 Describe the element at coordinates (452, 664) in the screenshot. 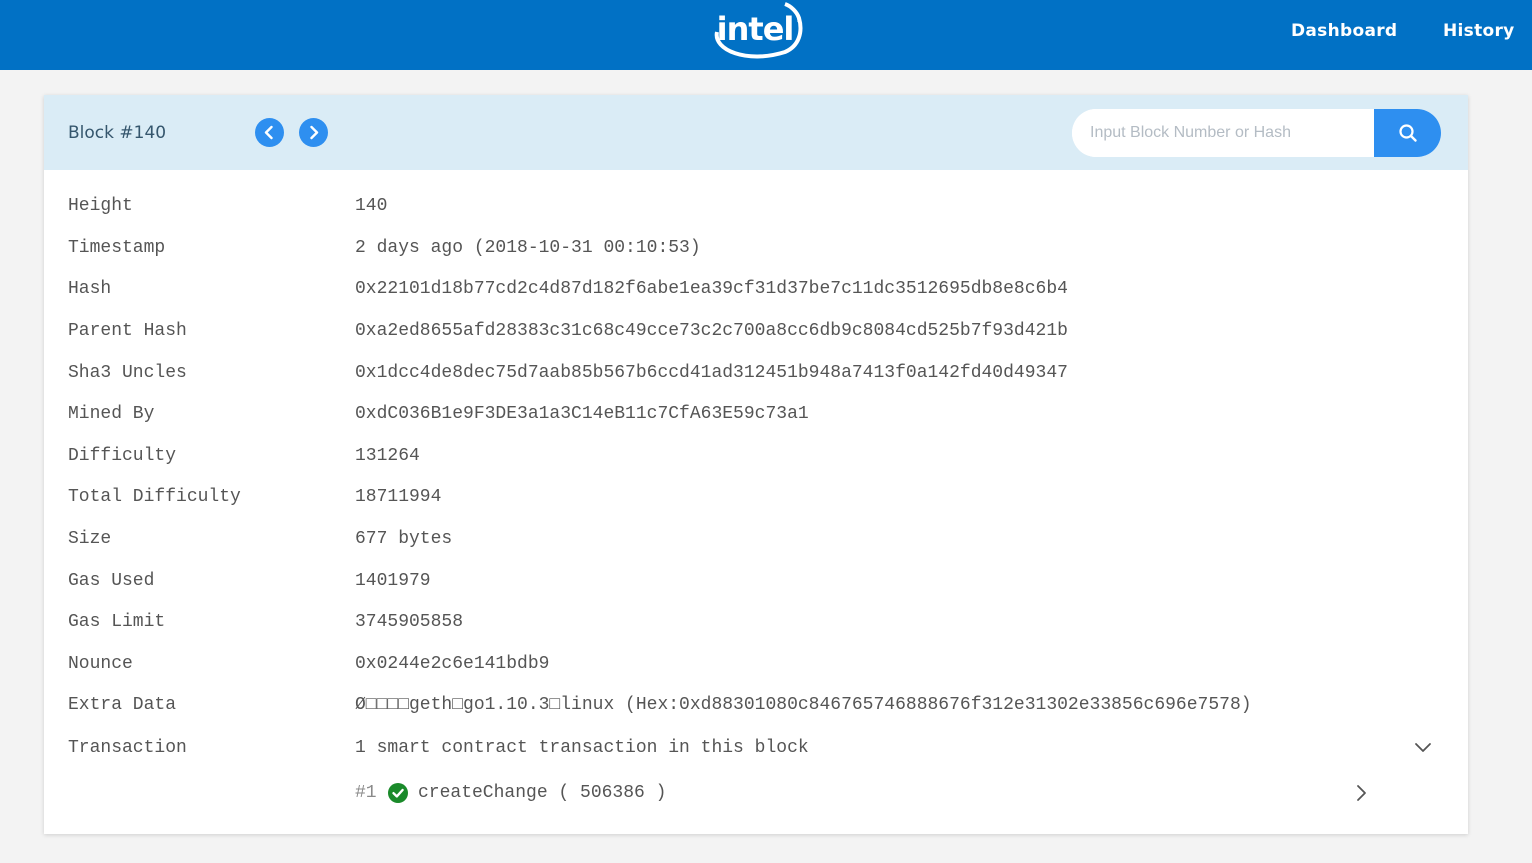

I see `field-value: 0x0244e2c6e141bdb9` at that location.